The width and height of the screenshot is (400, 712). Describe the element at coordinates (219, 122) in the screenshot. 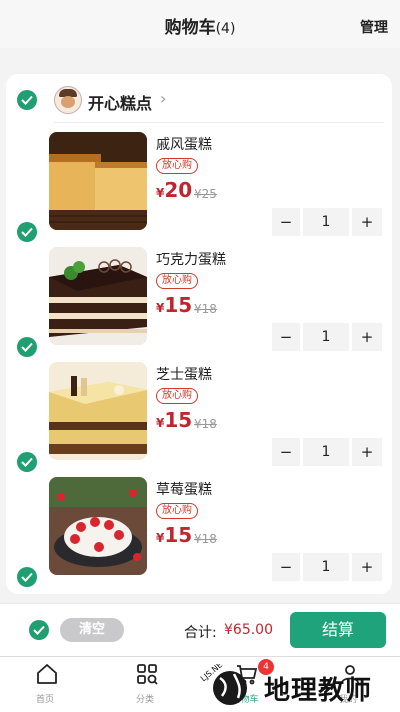

I see `divider` at that location.